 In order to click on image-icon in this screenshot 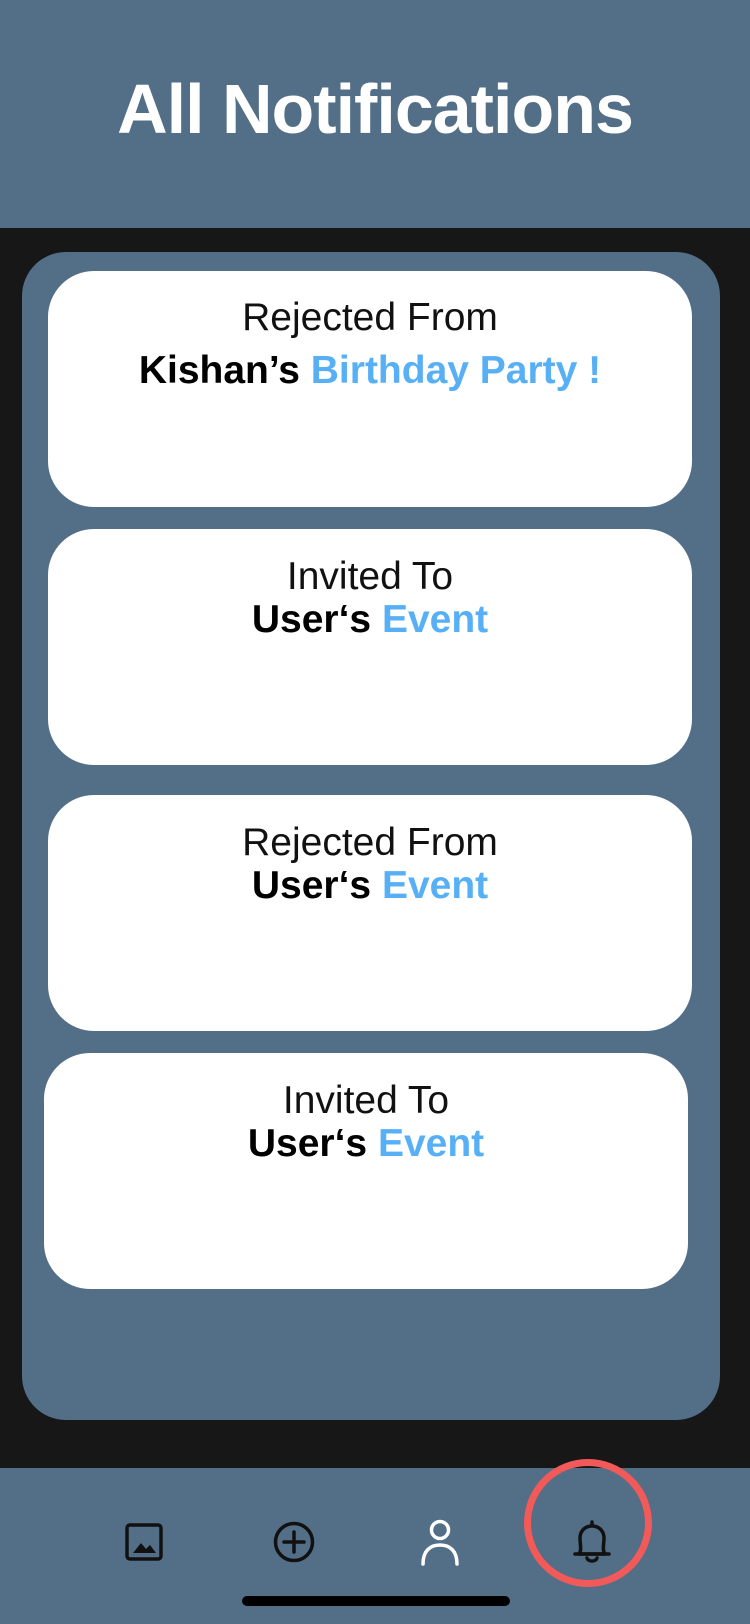, I will do `click(144, 1542)`.